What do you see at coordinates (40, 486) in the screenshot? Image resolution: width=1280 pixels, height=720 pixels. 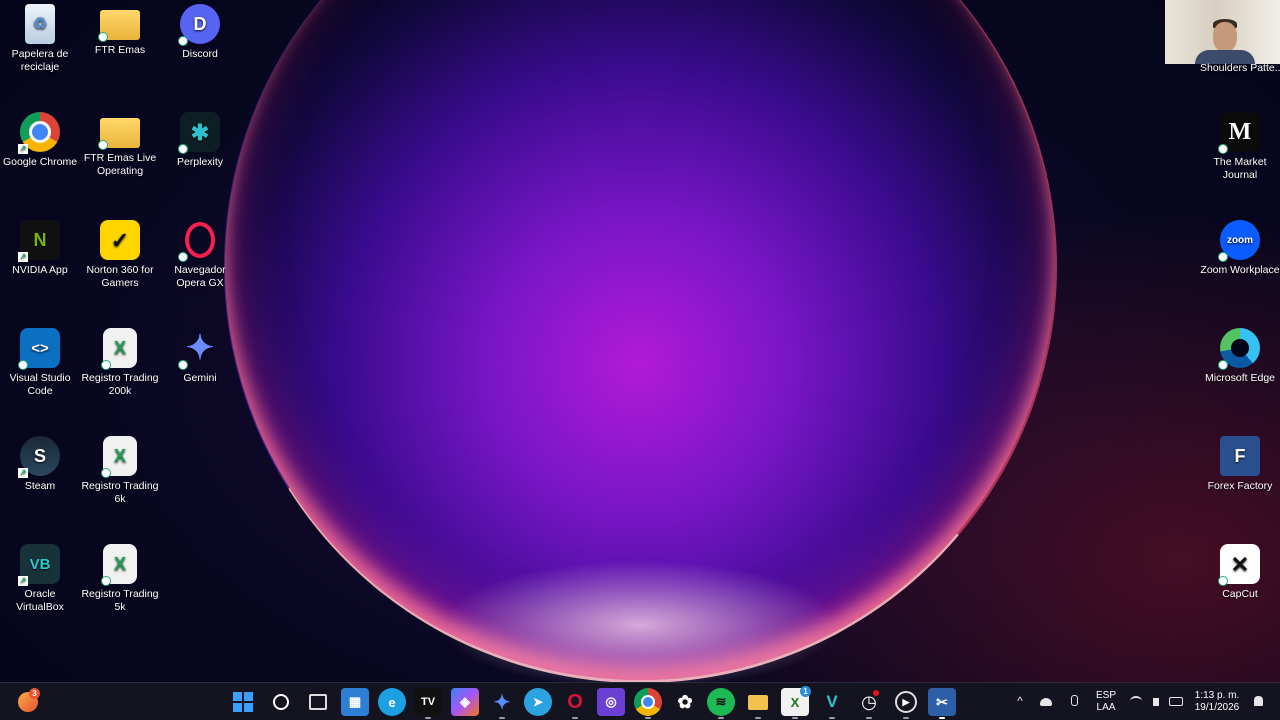 I see `desktop-icon-label: Steam` at bounding box center [40, 486].